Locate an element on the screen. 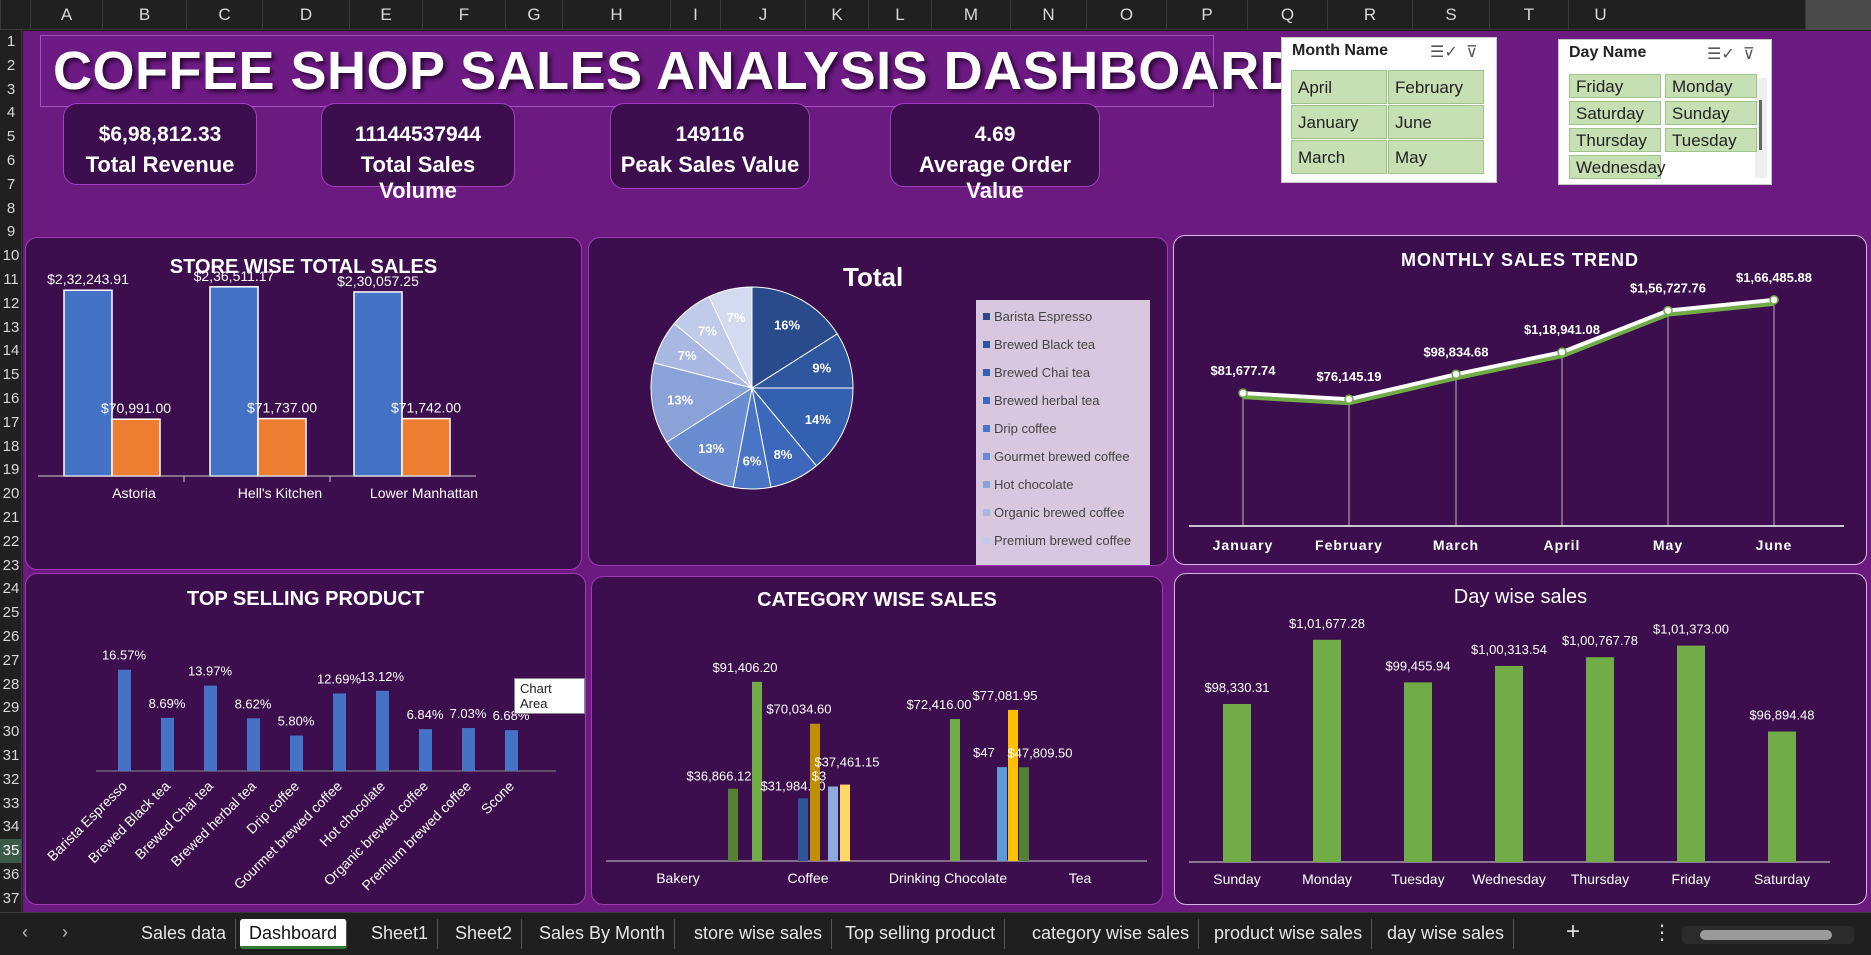 The height and width of the screenshot is (955, 1871). slicer-item: May is located at coordinates (1436, 157).